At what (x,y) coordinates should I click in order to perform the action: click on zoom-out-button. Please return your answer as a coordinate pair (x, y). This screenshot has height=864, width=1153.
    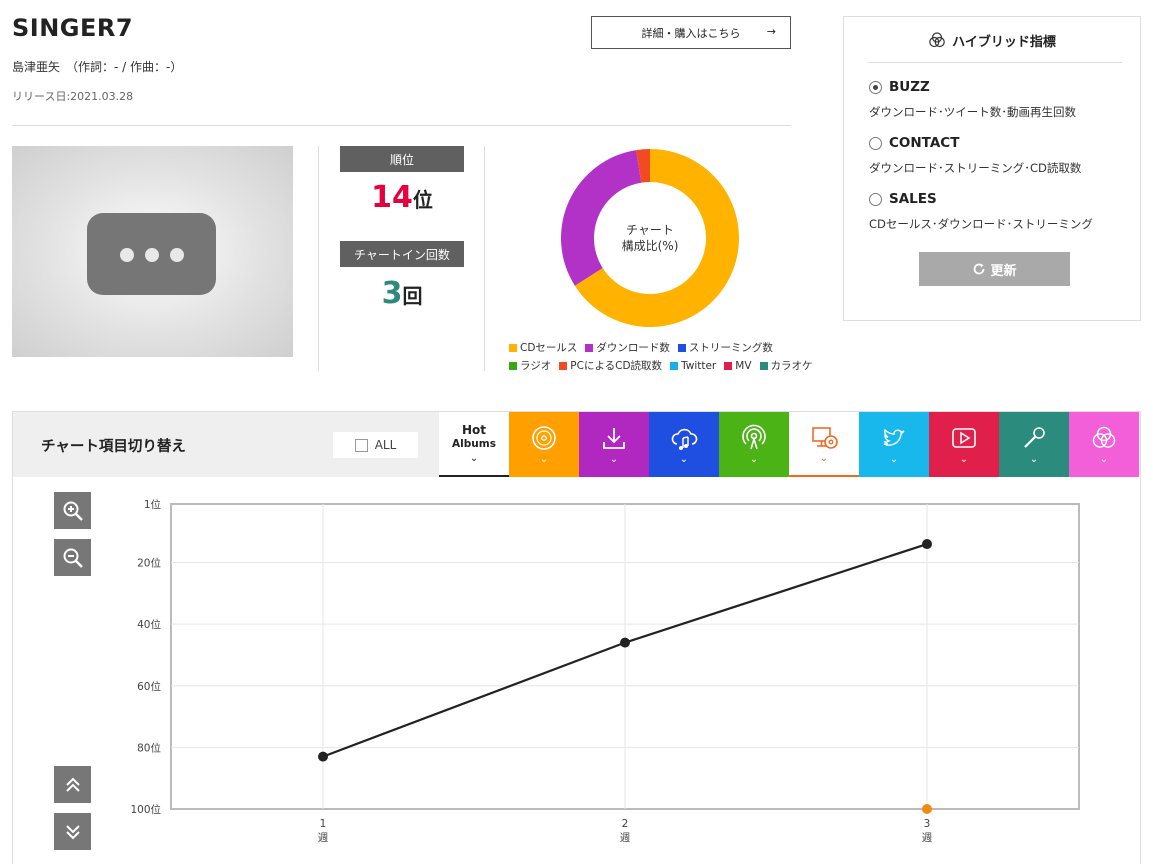
    Looking at the image, I should click on (72, 557).